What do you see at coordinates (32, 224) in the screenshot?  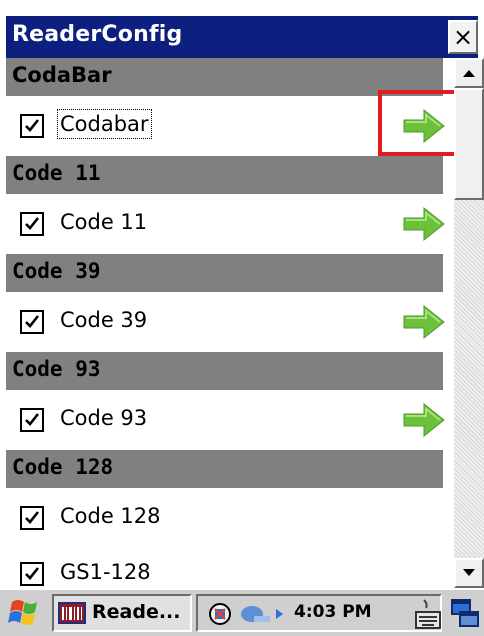 I see `code11-checkbox` at bounding box center [32, 224].